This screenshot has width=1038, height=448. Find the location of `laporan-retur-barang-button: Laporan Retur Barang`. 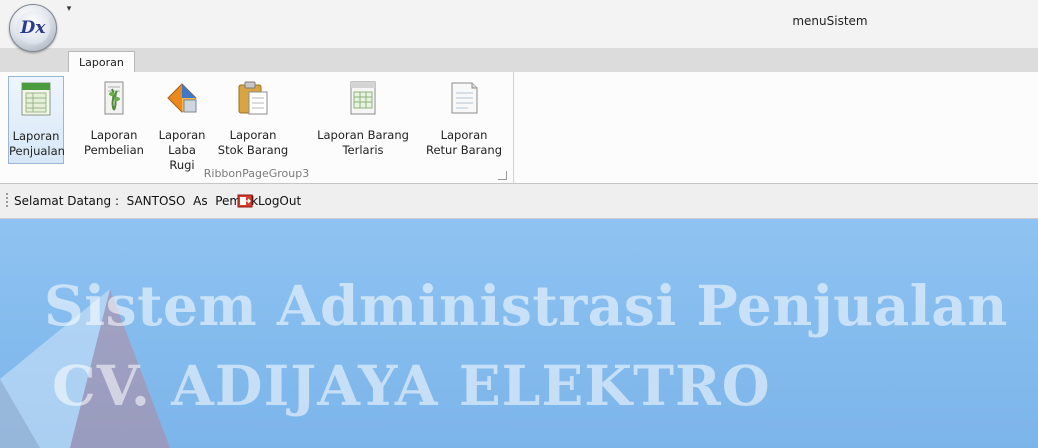

laporan-retur-barang-button: Laporan Retur Barang is located at coordinates (464, 119).